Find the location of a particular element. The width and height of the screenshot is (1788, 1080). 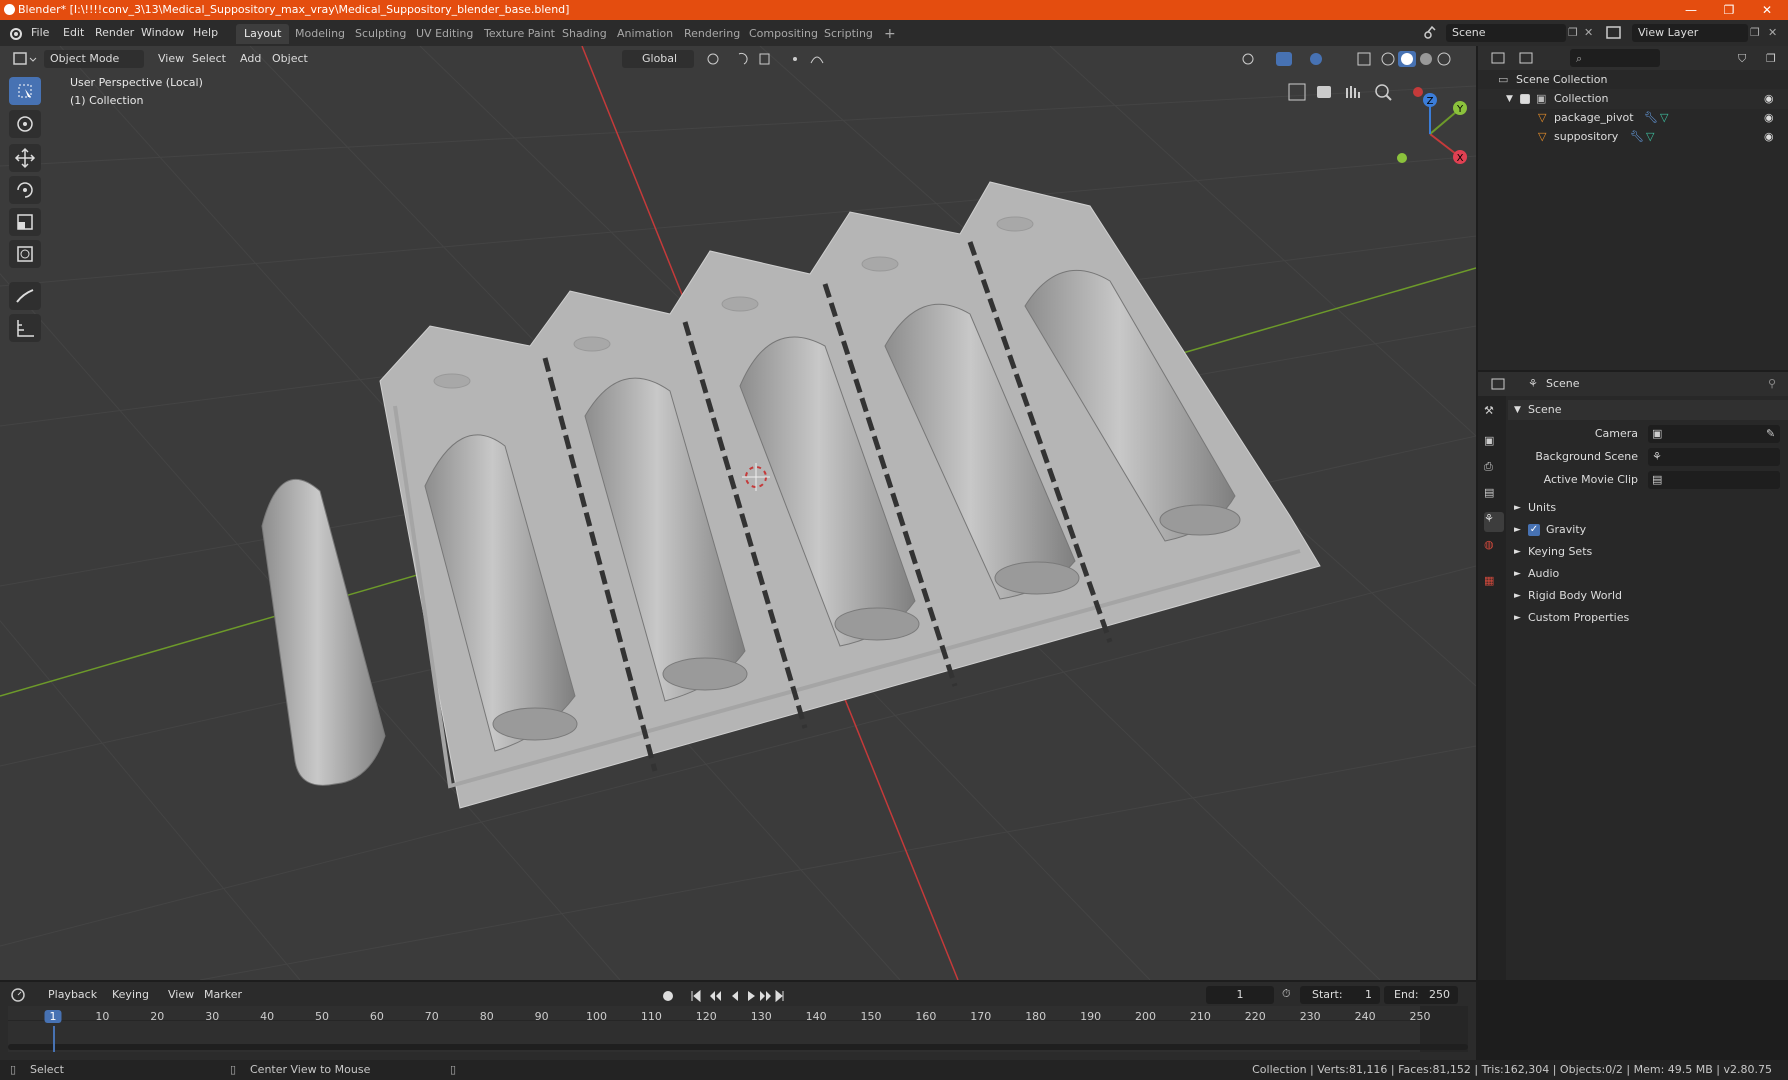

filter-icon: ⛉ is located at coordinates (1742, 59).